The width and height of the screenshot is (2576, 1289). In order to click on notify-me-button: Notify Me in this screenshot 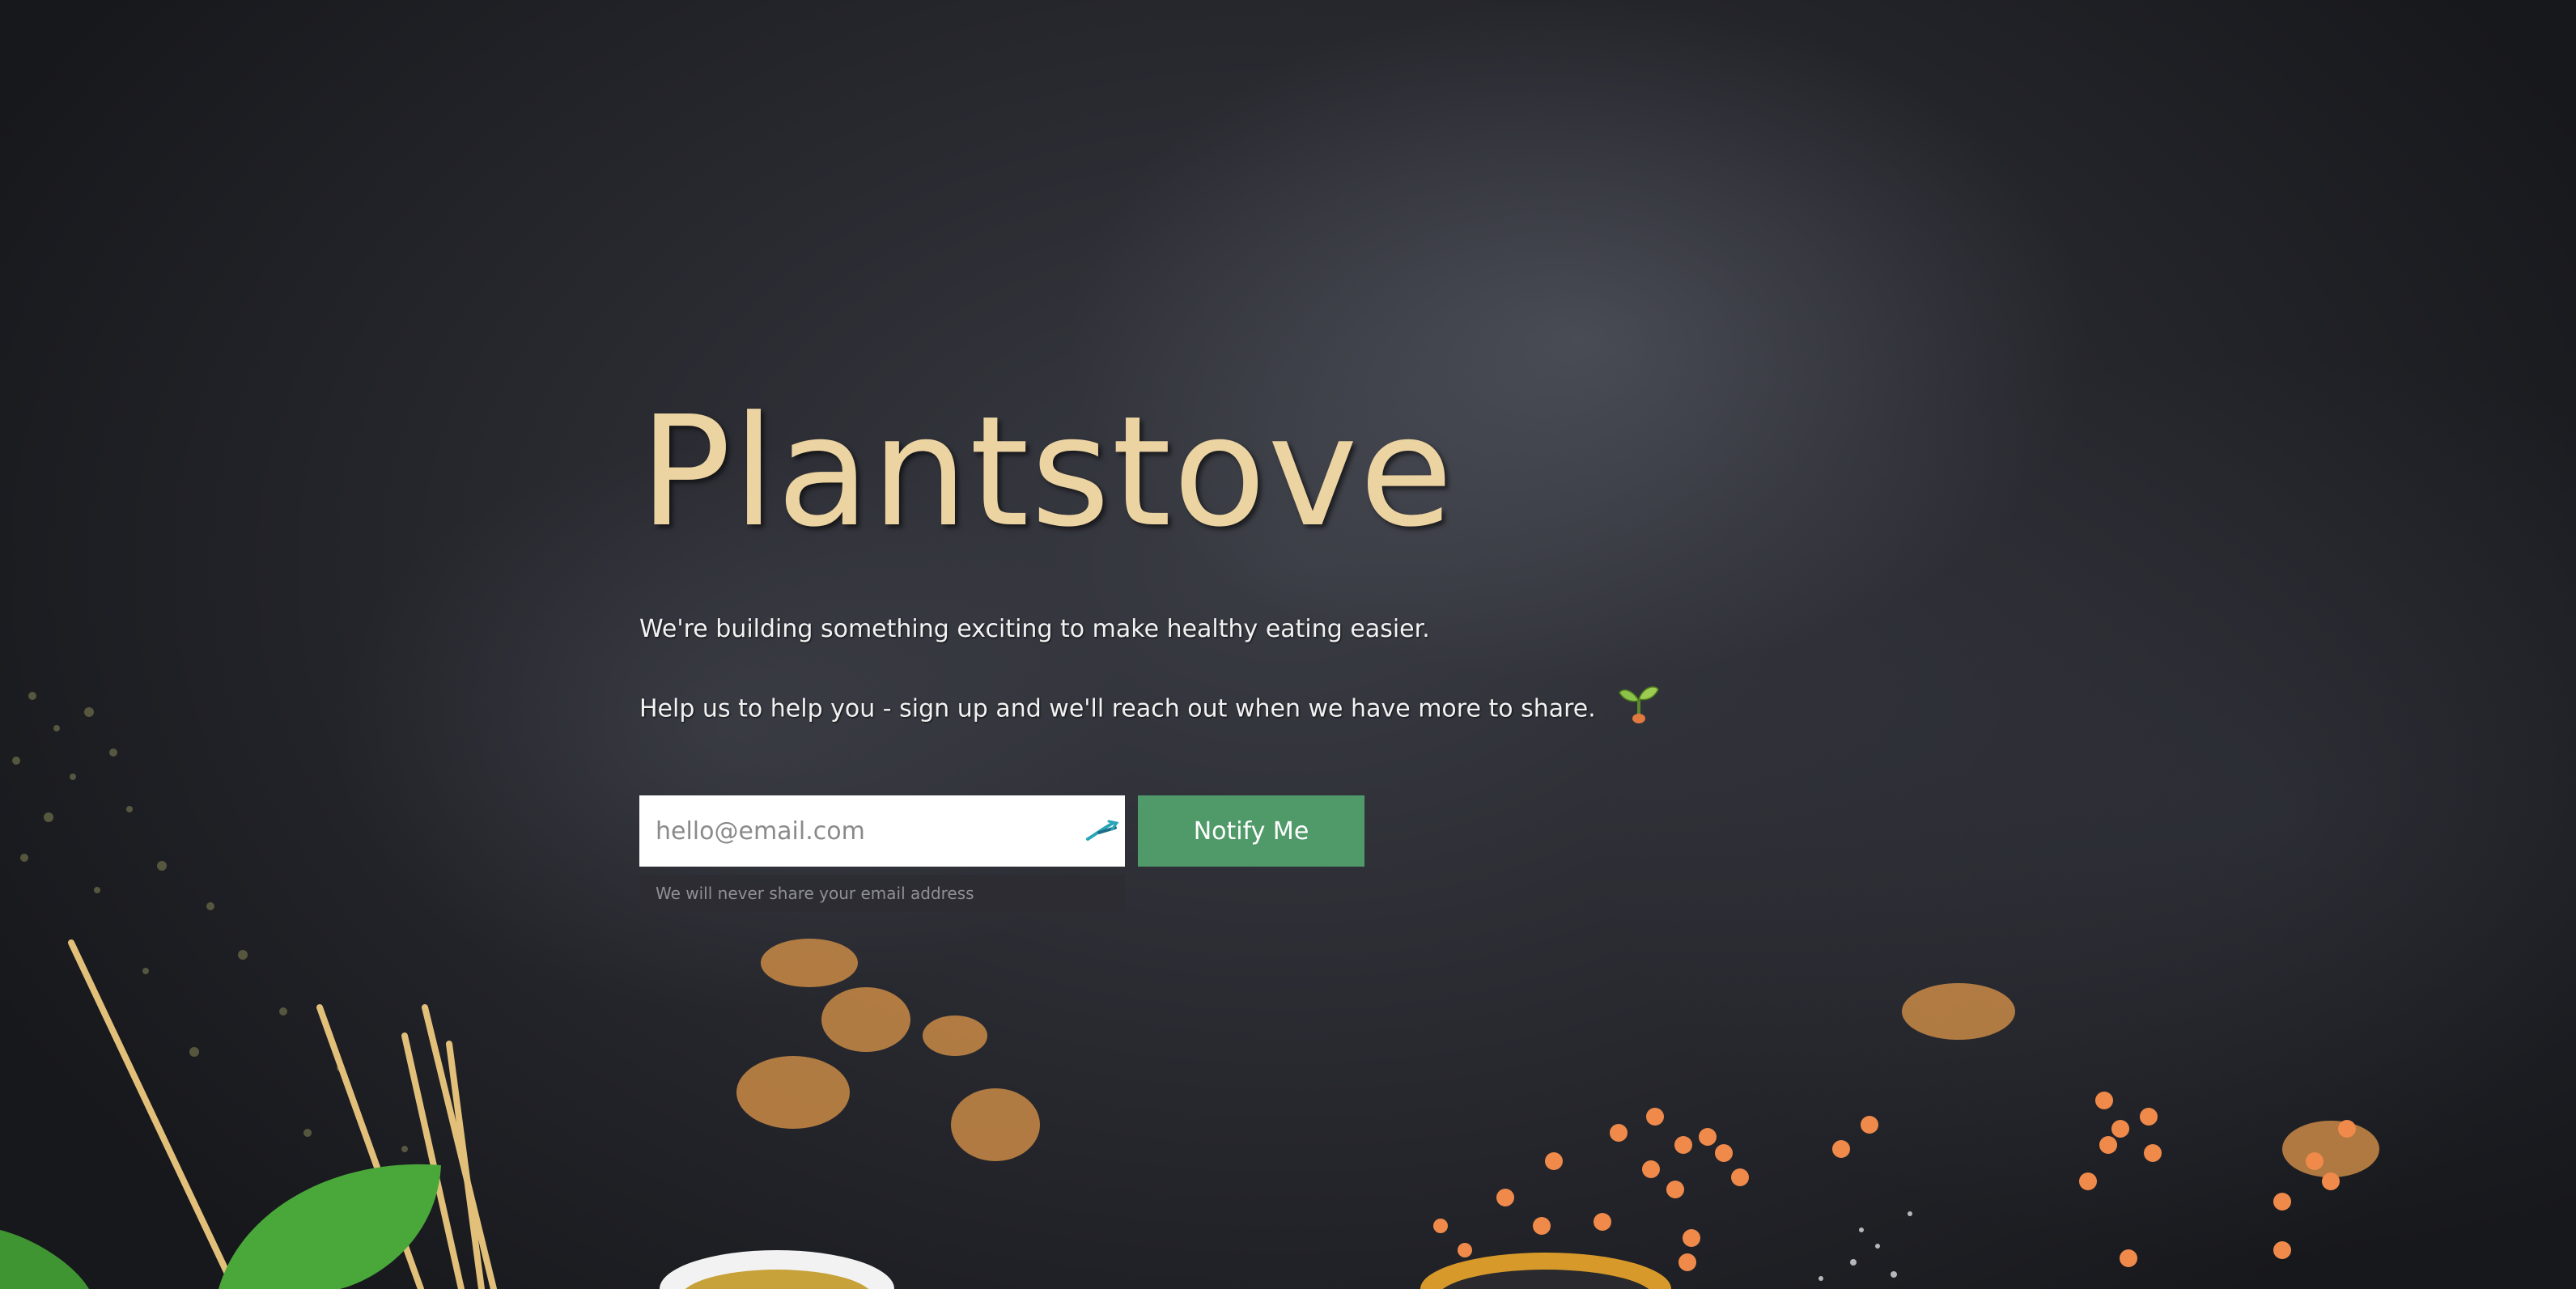, I will do `click(1251, 831)`.